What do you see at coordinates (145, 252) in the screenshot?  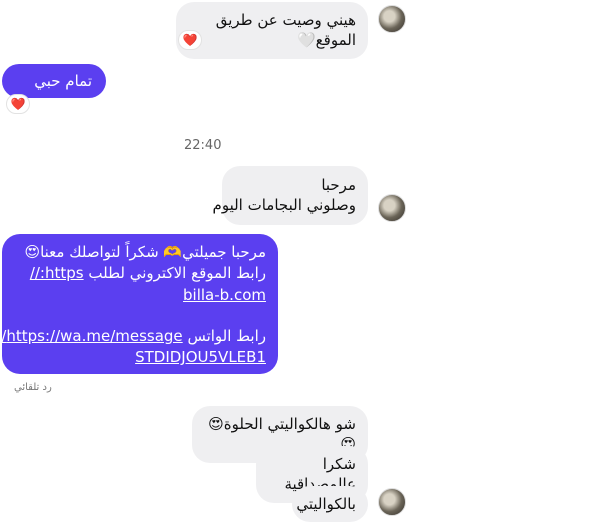 I see `message-line: مرحبا جميلتي🫶 شكراً لتواصلك معنا😍` at bounding box center [145, 252].